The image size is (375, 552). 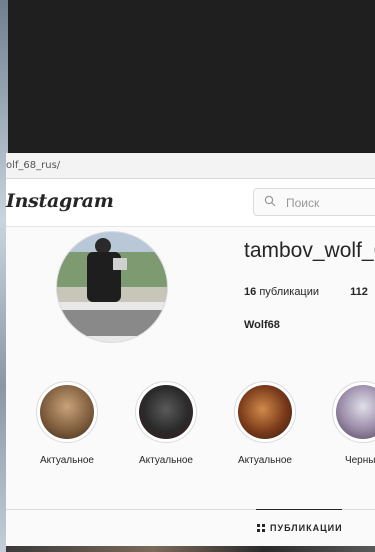 I want to click on avatar, so click(x=112, y=287).